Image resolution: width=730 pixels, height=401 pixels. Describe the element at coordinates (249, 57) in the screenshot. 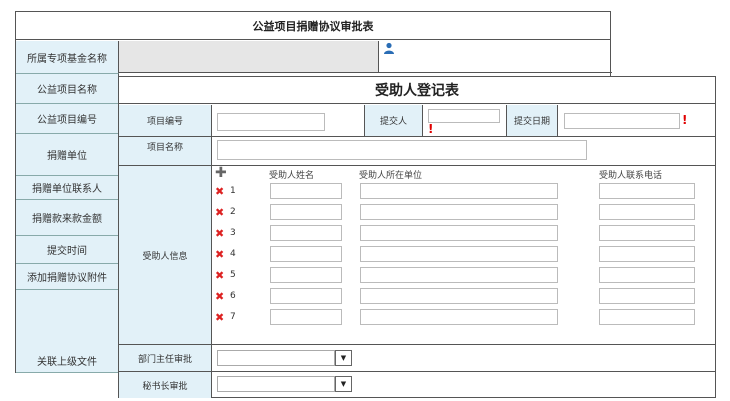

I see `fund-name-field` at that location.